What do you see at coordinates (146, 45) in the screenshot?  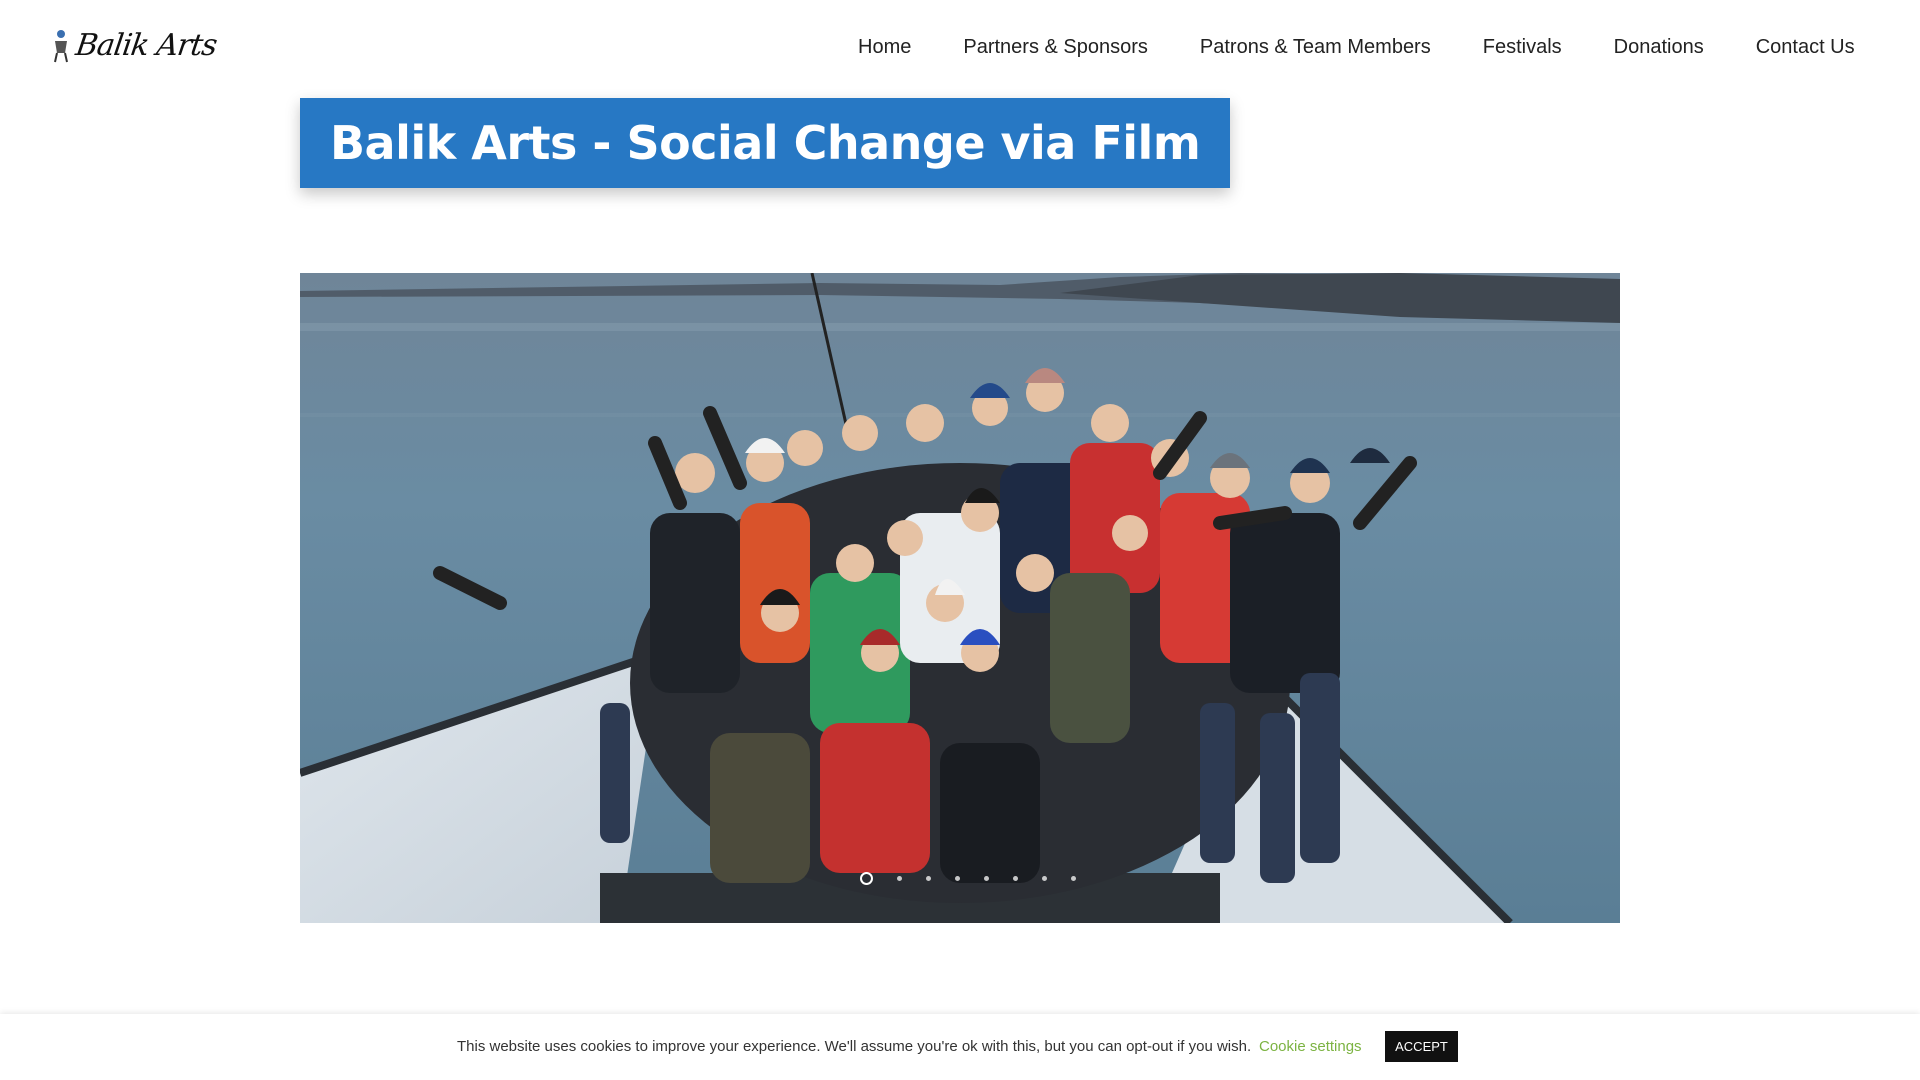 I see `logo-text: Balik Arts` at bounding box center [146, 45].